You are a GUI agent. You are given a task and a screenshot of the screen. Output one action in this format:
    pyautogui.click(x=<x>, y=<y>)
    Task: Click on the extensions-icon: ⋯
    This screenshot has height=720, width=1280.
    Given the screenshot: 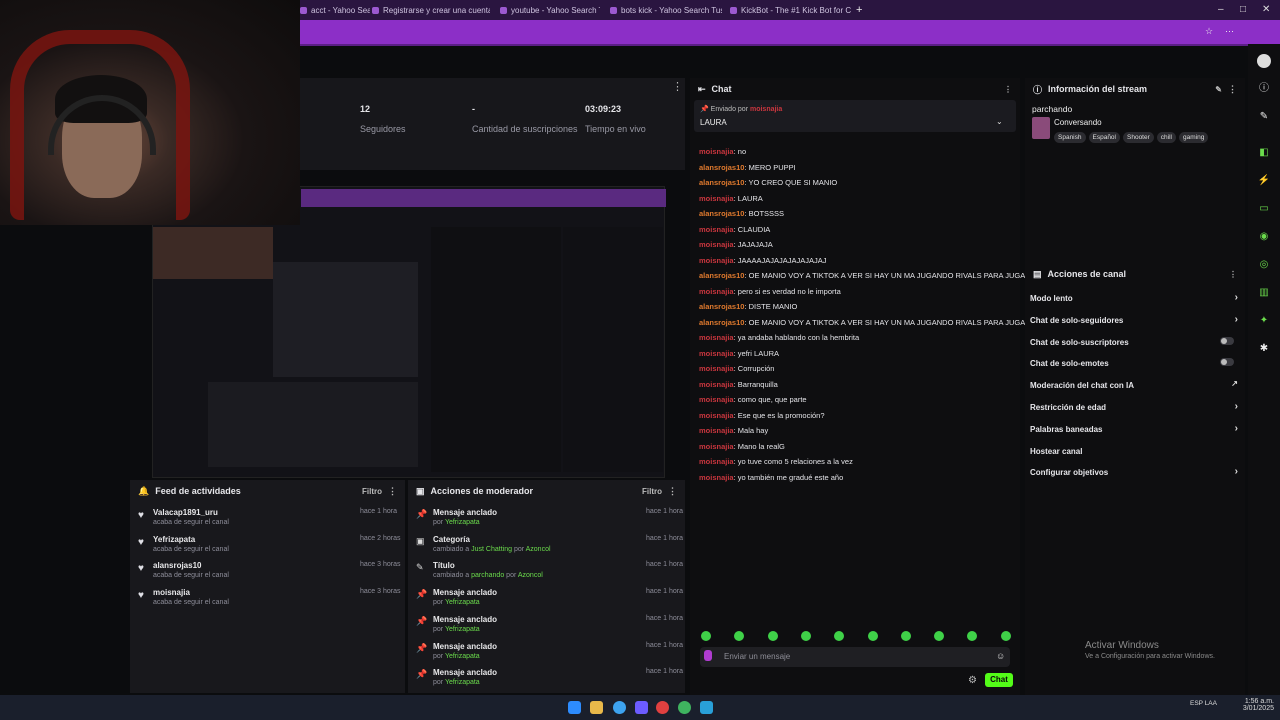 What is the action you would take?
    pyautogui.click(x=1229, y=31)
    